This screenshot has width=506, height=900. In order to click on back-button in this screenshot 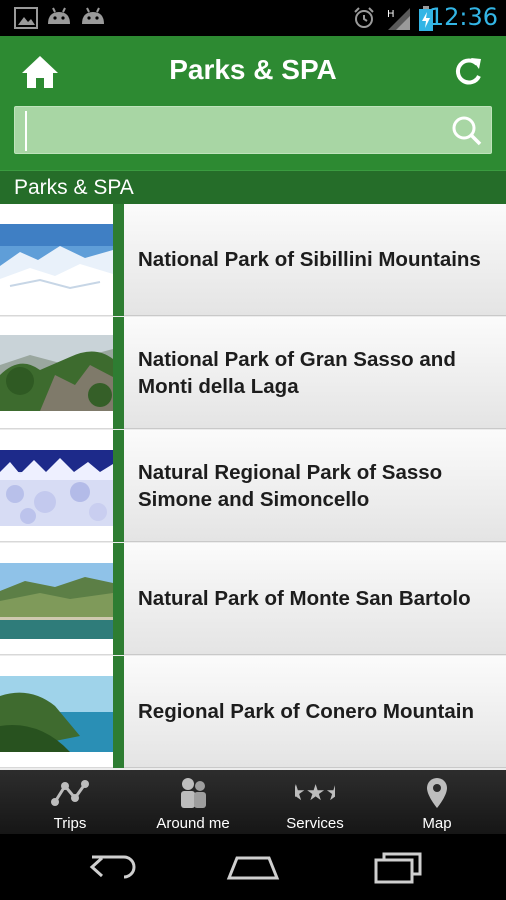, I will do `click(114, 867)`.